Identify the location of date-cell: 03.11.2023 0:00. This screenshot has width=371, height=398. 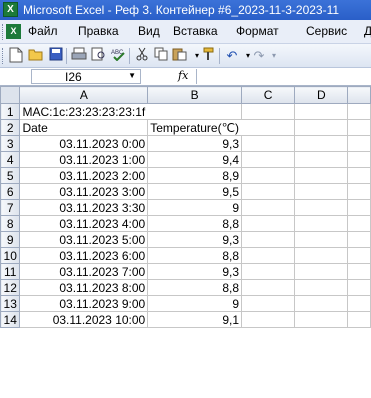
(84, 143).